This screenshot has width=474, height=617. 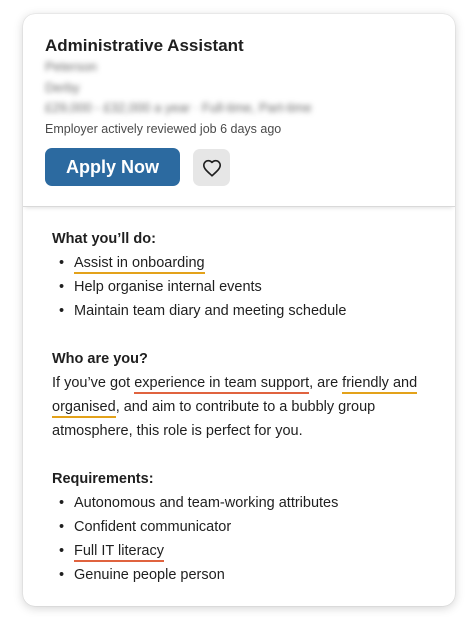 What do you see at coordinates (249, 551) in the screenshot?
I see `list-item: Full IT literacy` at bounding box center [249, 551].